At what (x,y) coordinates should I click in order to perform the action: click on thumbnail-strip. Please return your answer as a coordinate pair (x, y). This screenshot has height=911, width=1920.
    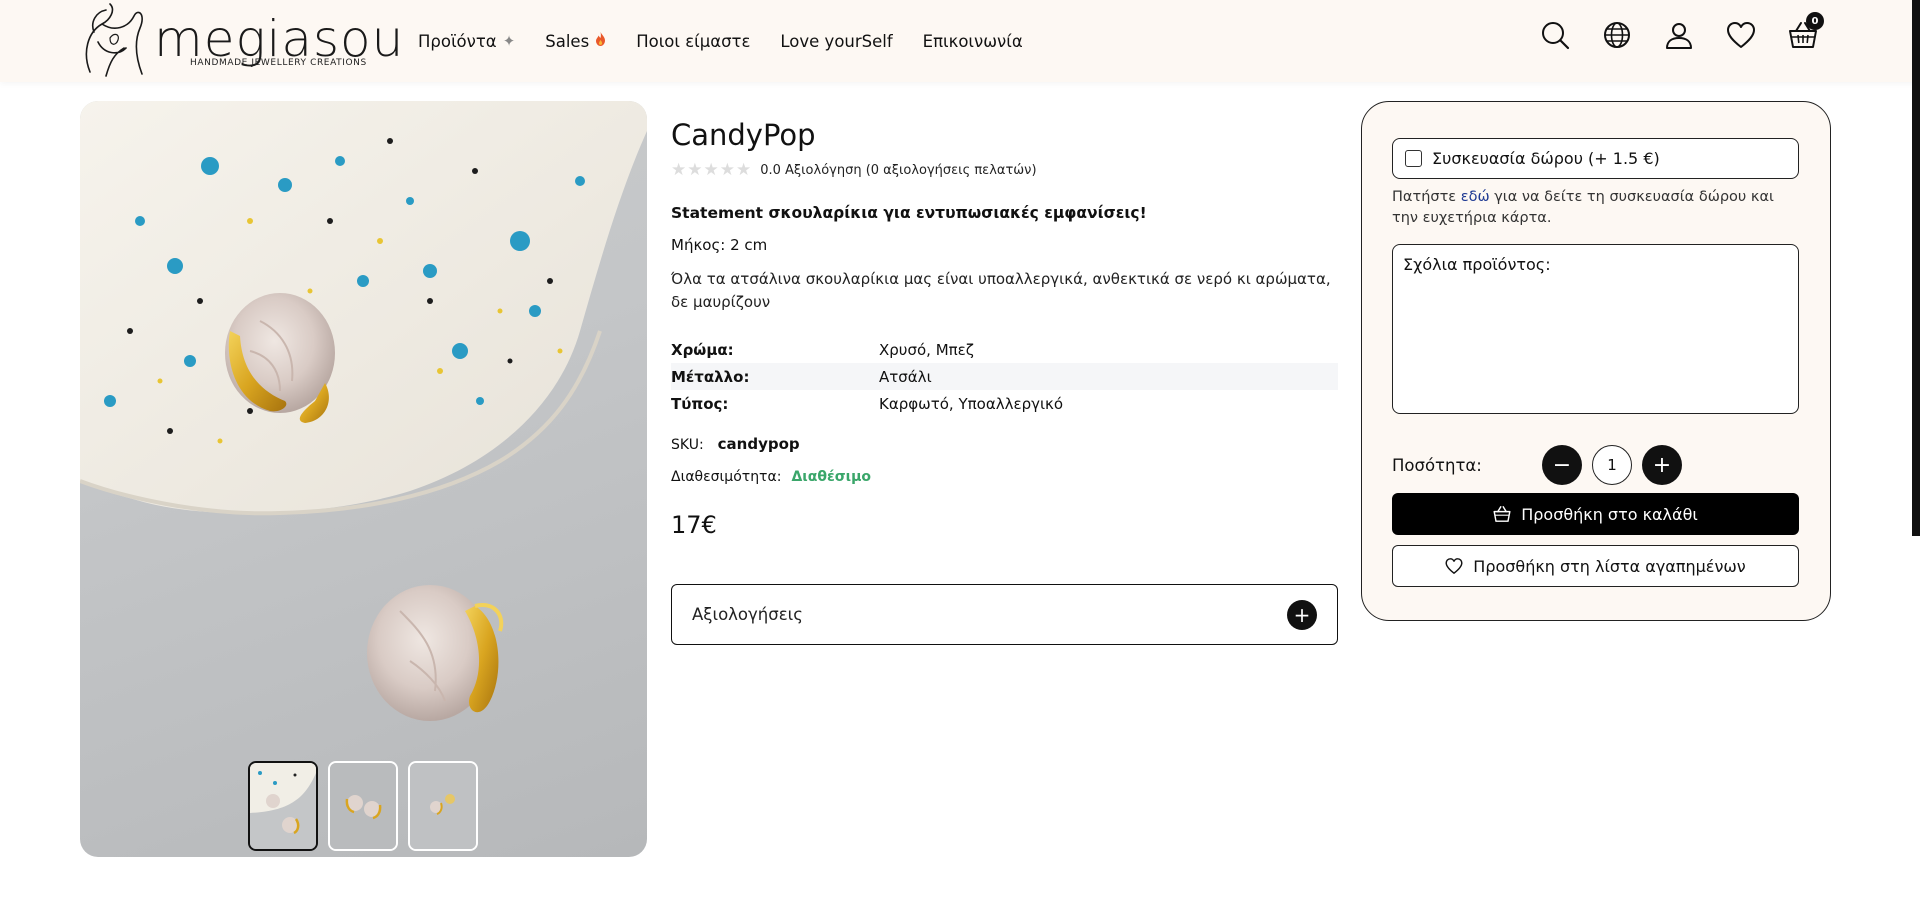
    Looking at the image, I should click on (363, 806).